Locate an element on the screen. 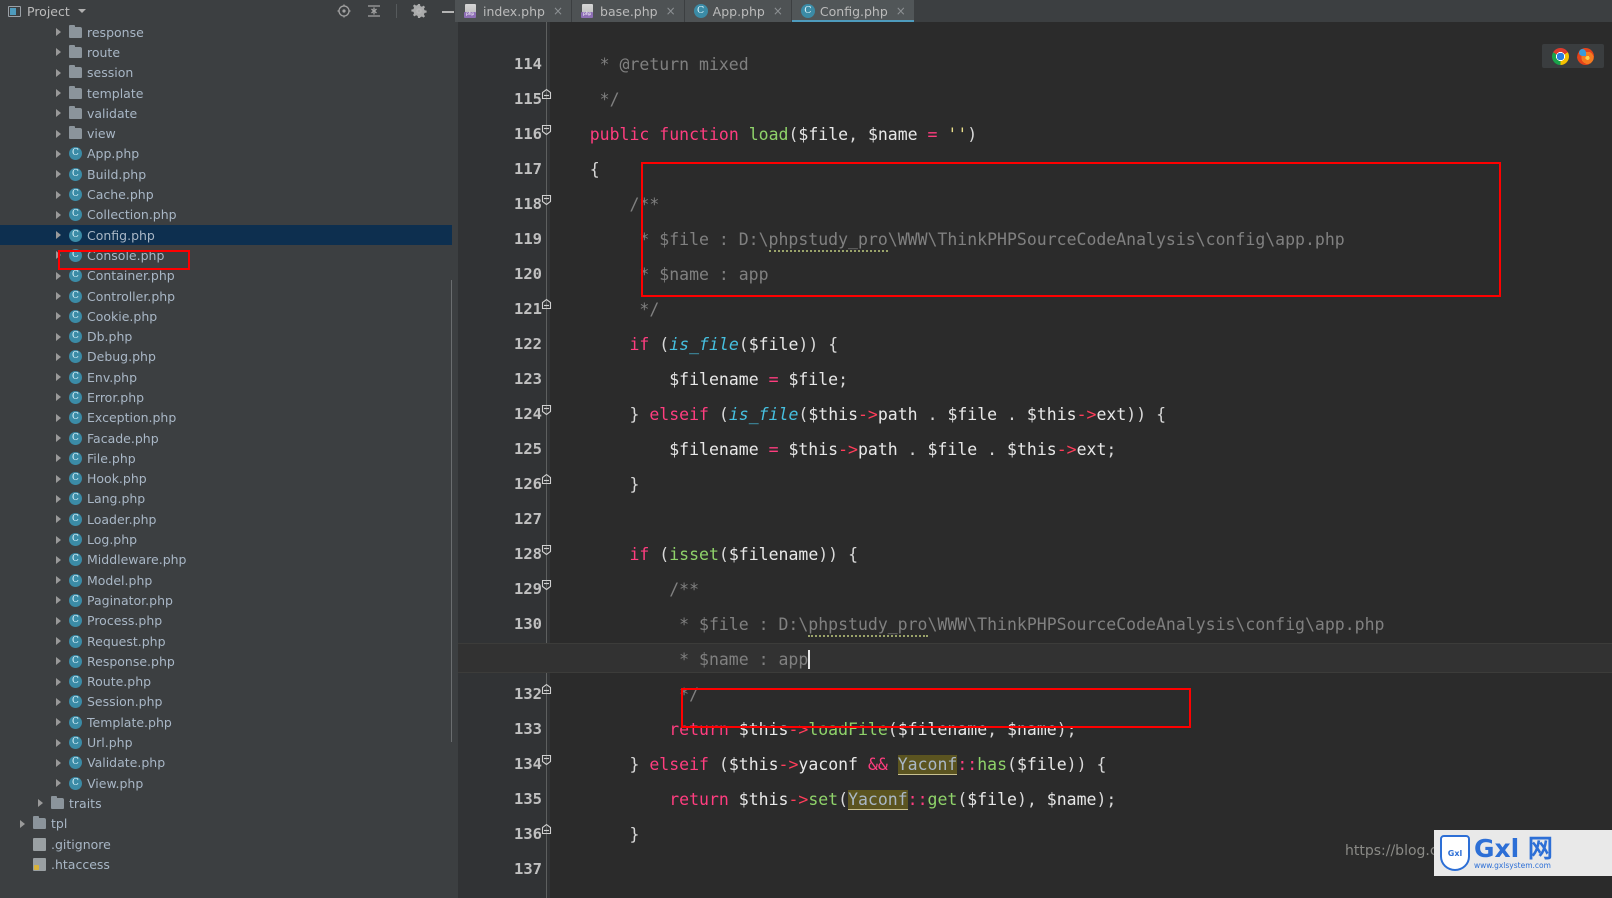 The image size is (1612, 898). tree-item-error-php: C Error.php is located at coordinates (226, 397).